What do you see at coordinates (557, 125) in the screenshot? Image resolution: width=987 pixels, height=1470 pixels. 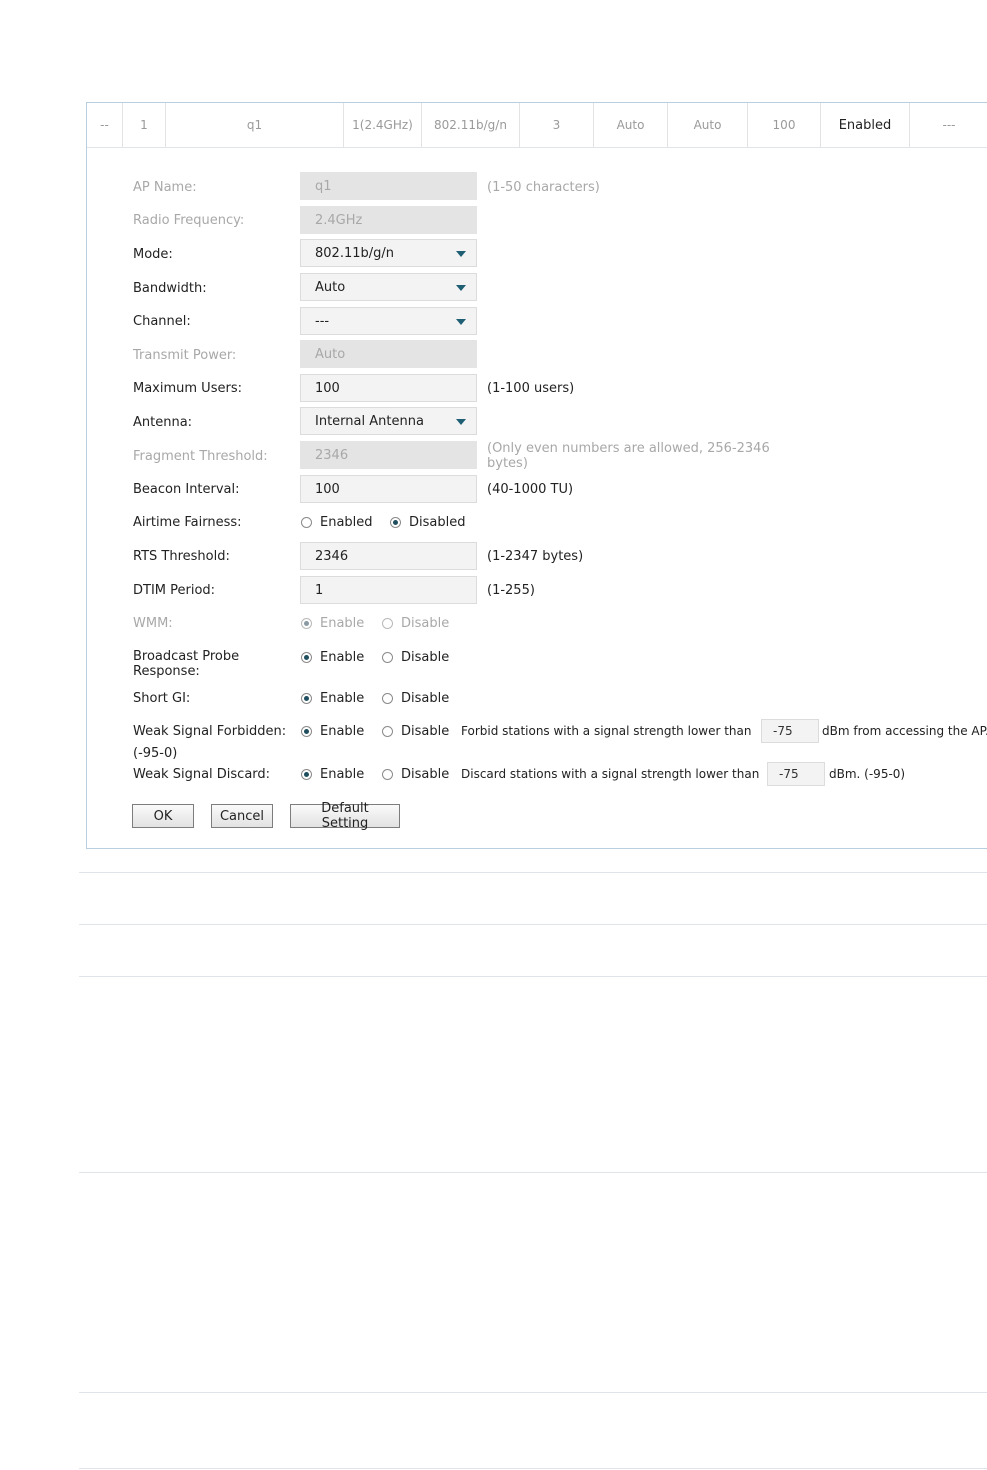 I see `table-cell: 3` at bounding box center [557, 125].